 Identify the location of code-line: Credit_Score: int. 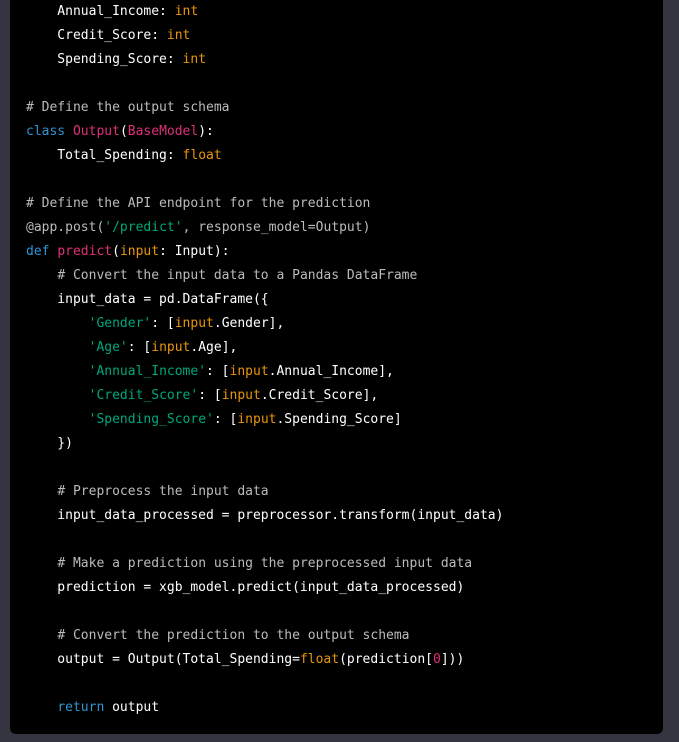
(264, 36).